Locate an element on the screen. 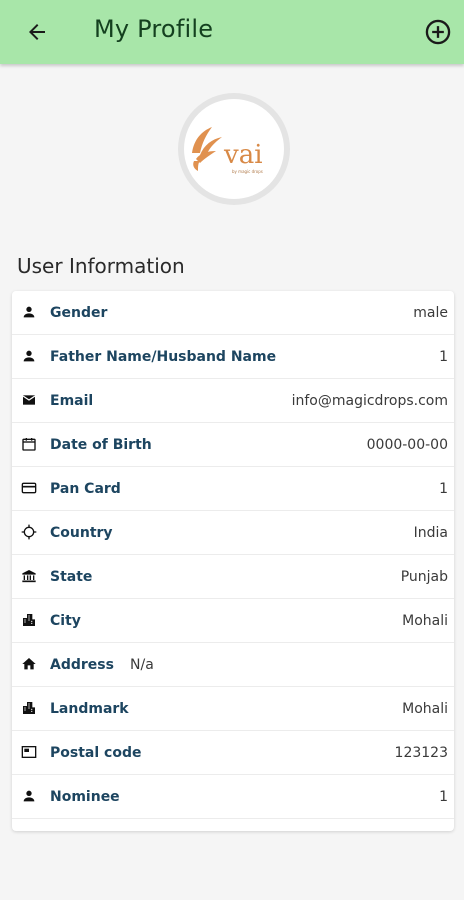 This screenshot has height=900, width=464. info-row-city: City Mohali is located at coordinates (233, 621).